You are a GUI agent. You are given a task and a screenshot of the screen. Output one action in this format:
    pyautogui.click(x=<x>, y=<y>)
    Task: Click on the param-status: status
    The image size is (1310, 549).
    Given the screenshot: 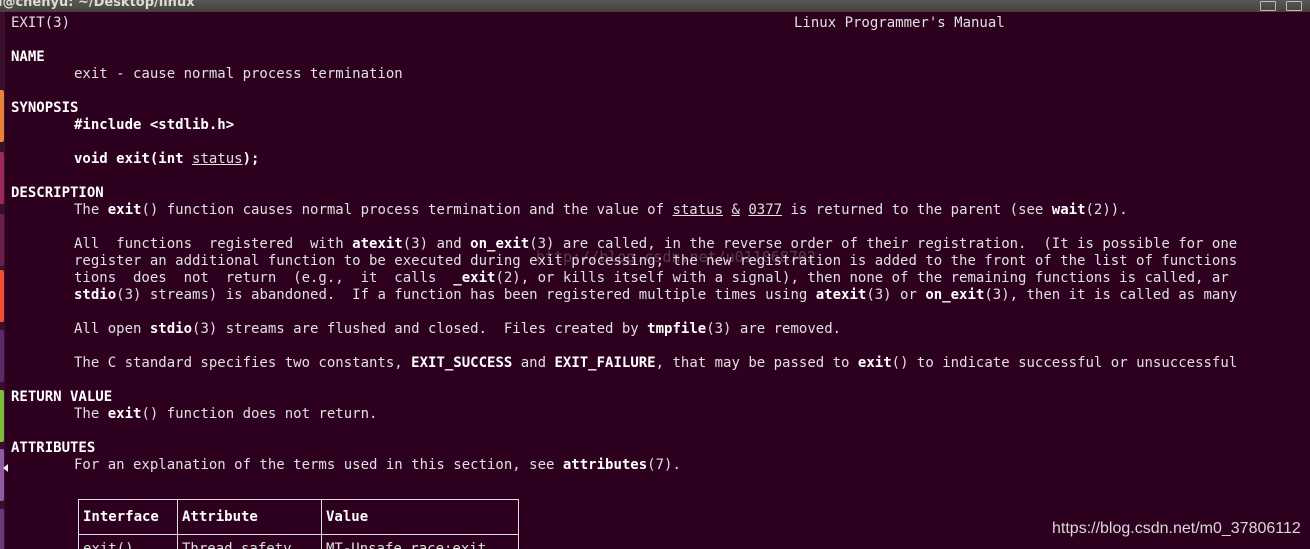 What is the action you would take?
    pyautogui.click(x=698, y=210)
    